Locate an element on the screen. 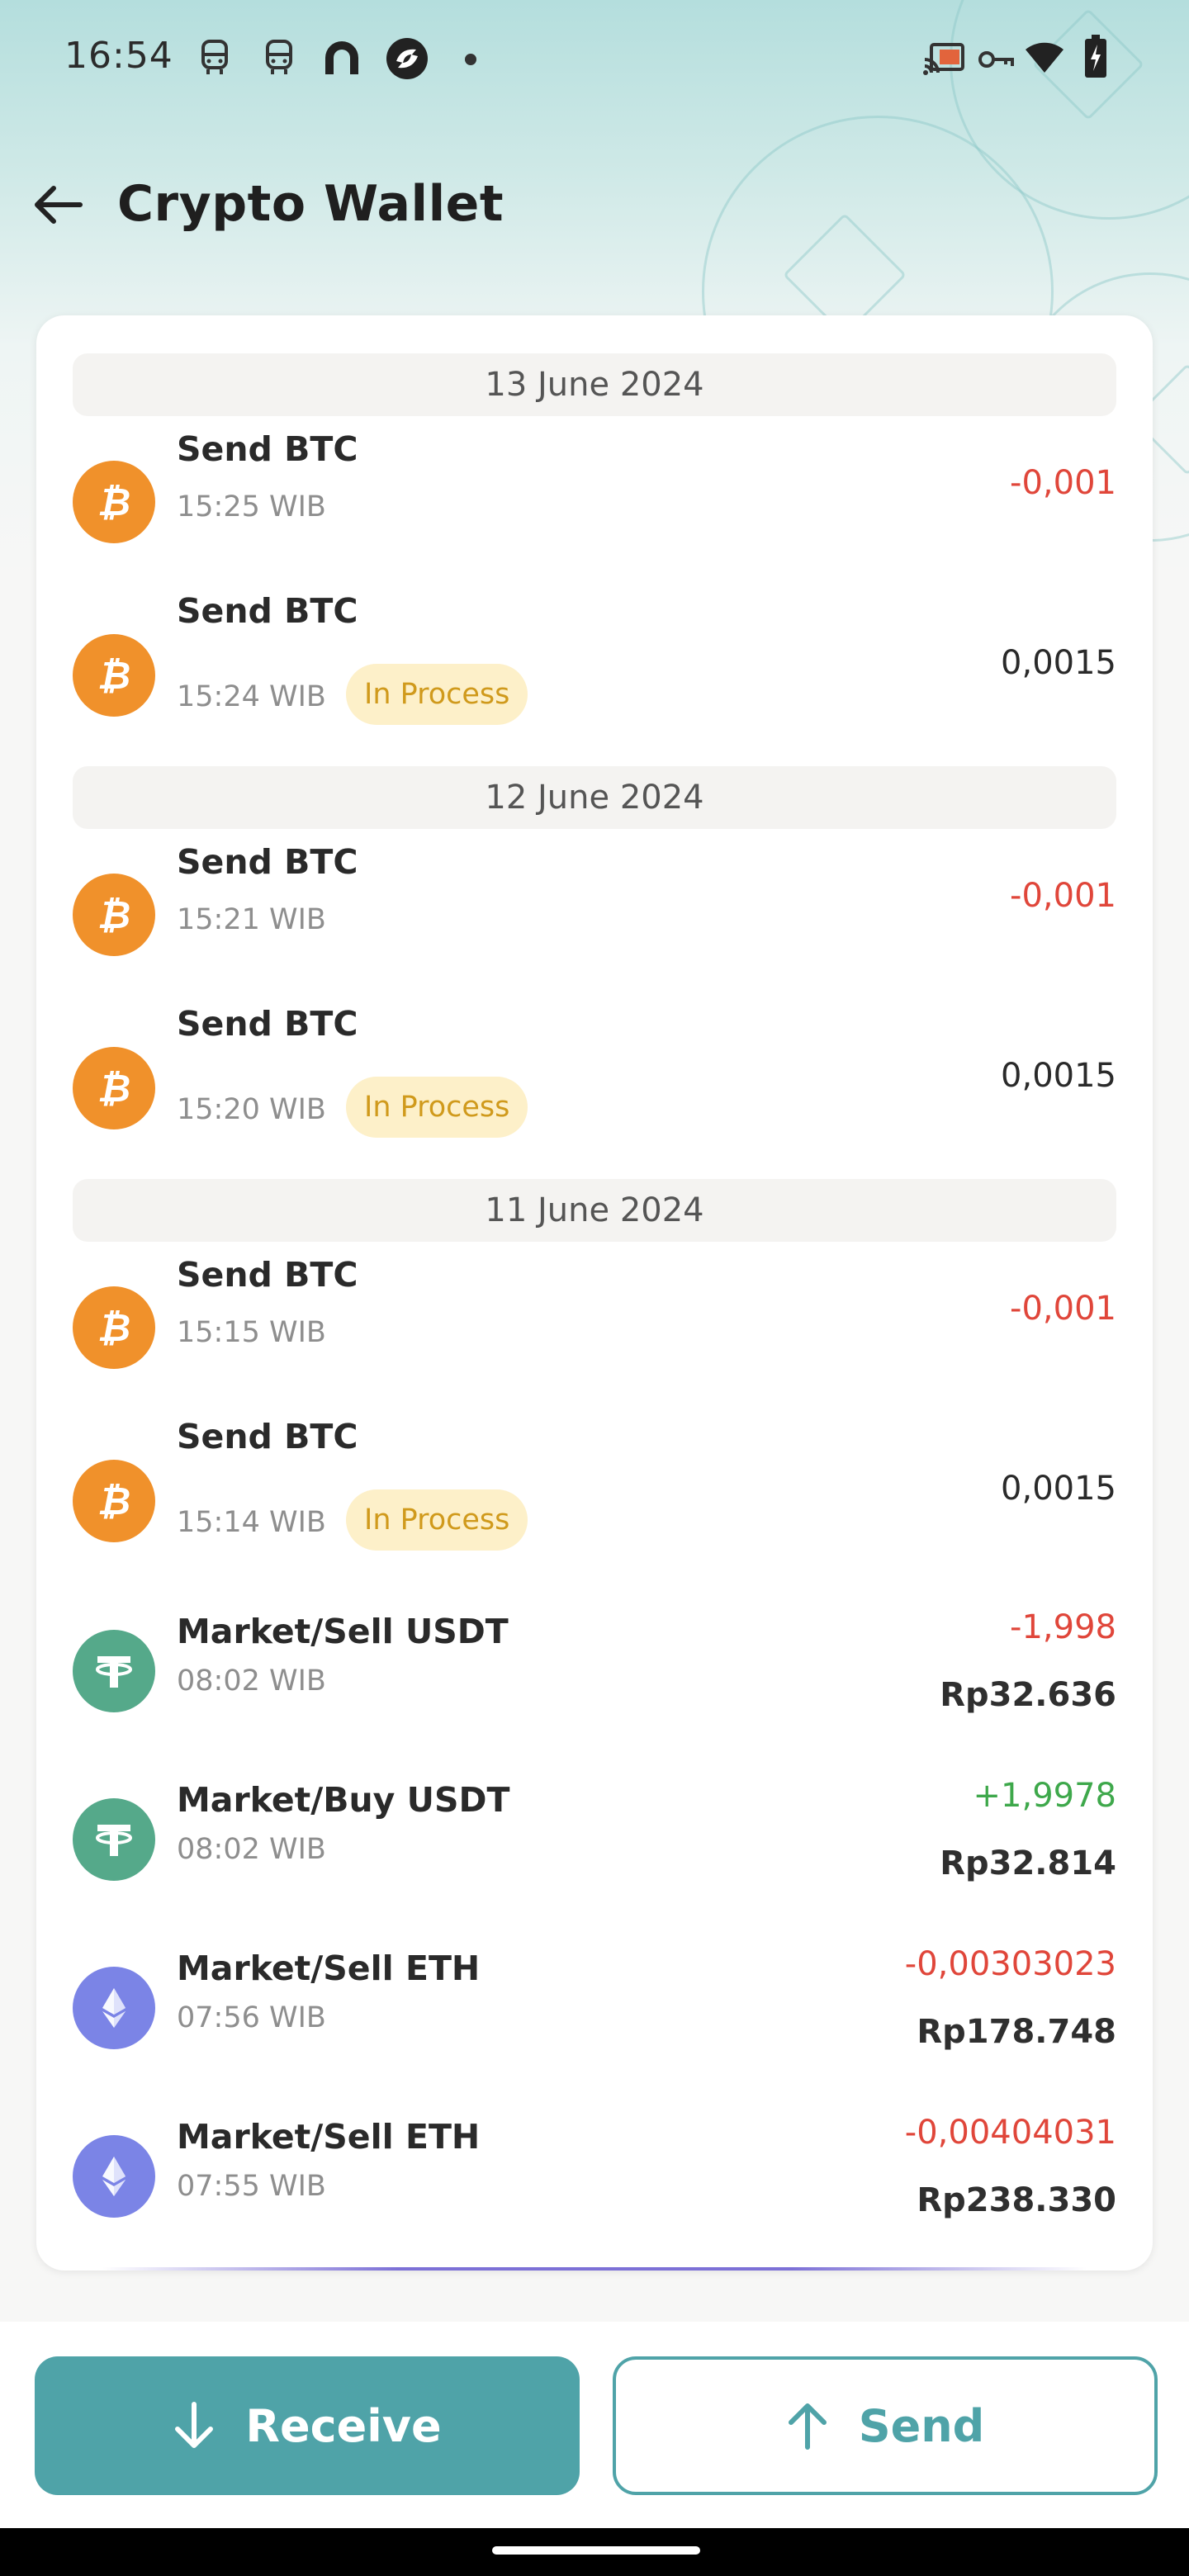 This screenshot has height=2576, width=1189. wifi-icon is located at coordinates (1044, 57).